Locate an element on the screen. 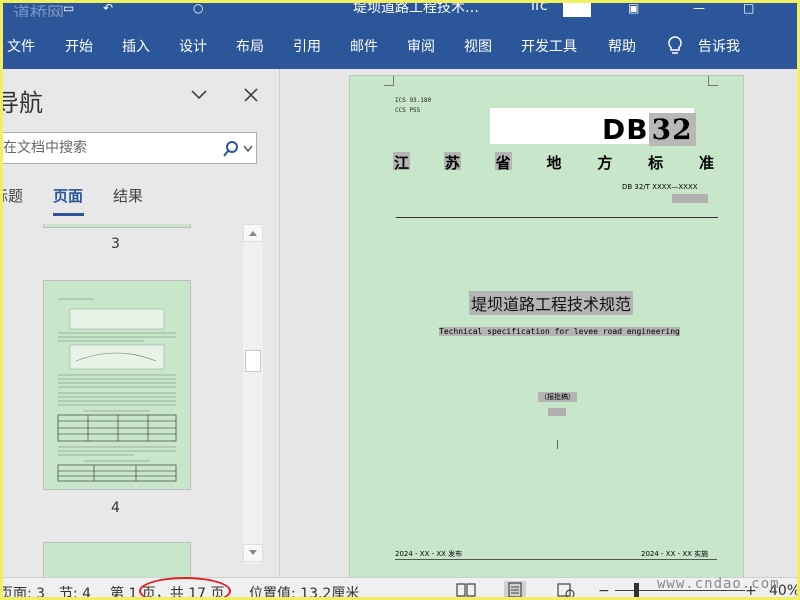  nav-scrollbar is located at coordinates (253, 394).